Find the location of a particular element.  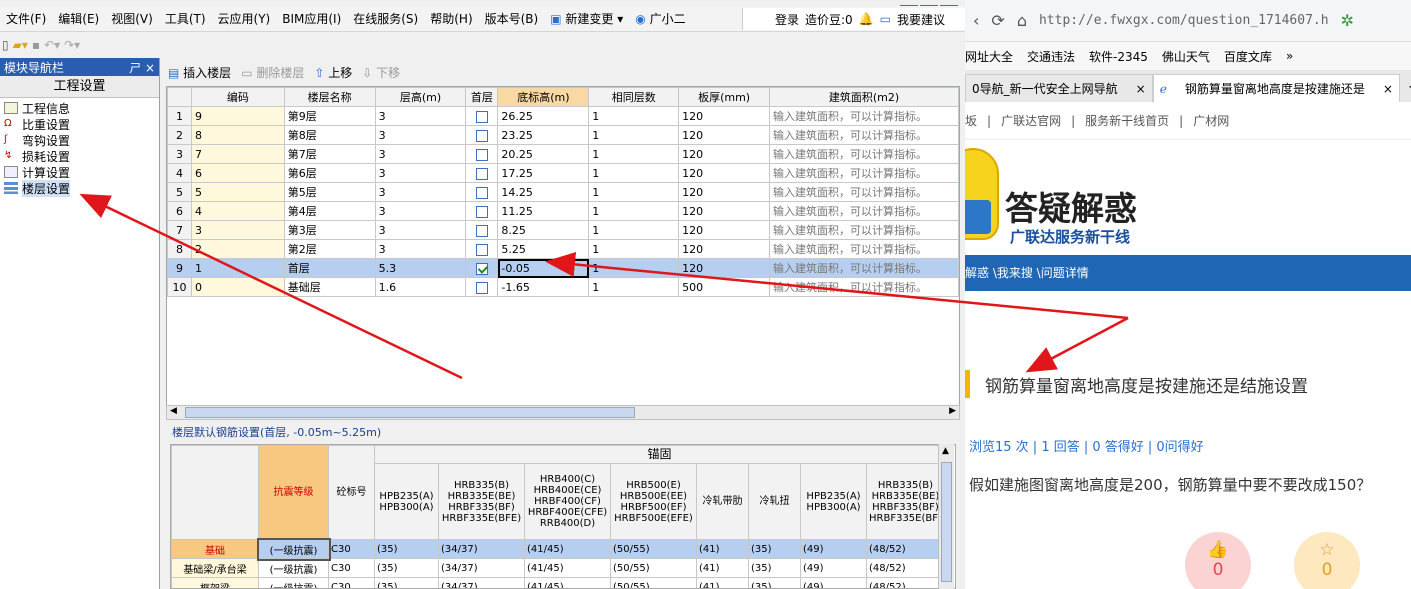

code-cell: 8 is located at coordinates (237, 135).